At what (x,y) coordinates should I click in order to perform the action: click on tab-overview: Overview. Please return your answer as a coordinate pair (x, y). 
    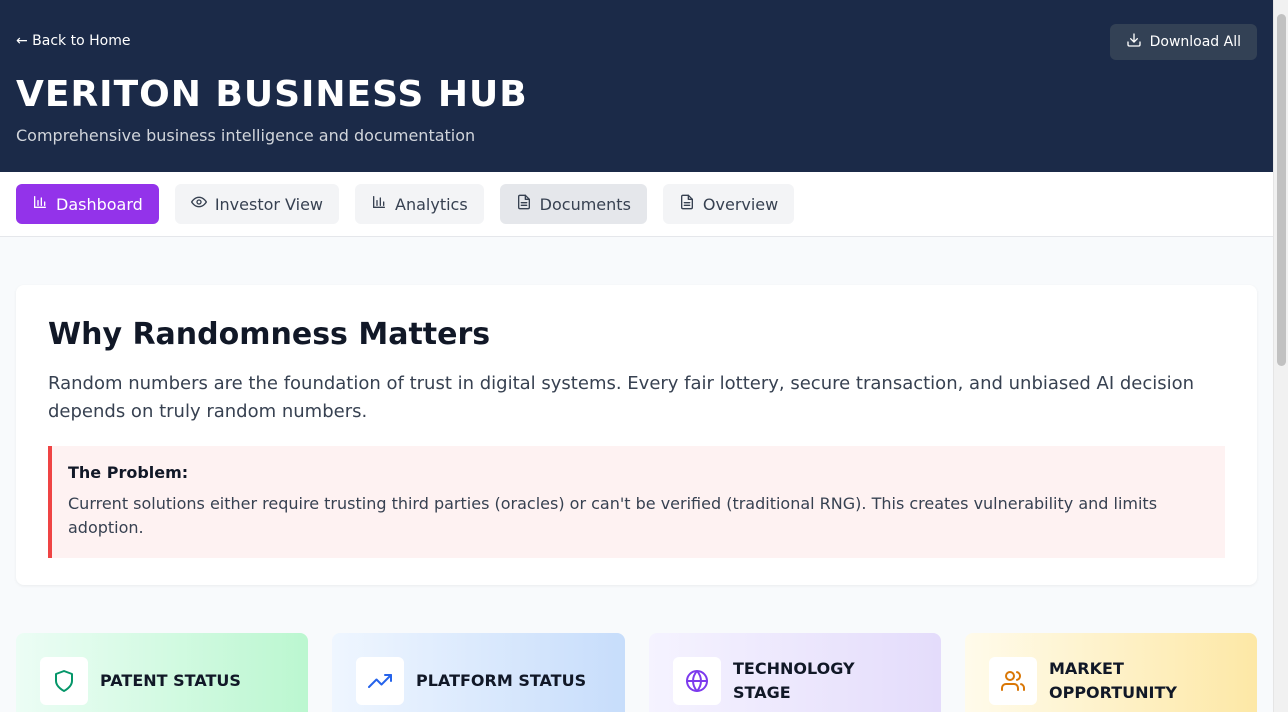
    Looking at the image, I should click on (728, 204).